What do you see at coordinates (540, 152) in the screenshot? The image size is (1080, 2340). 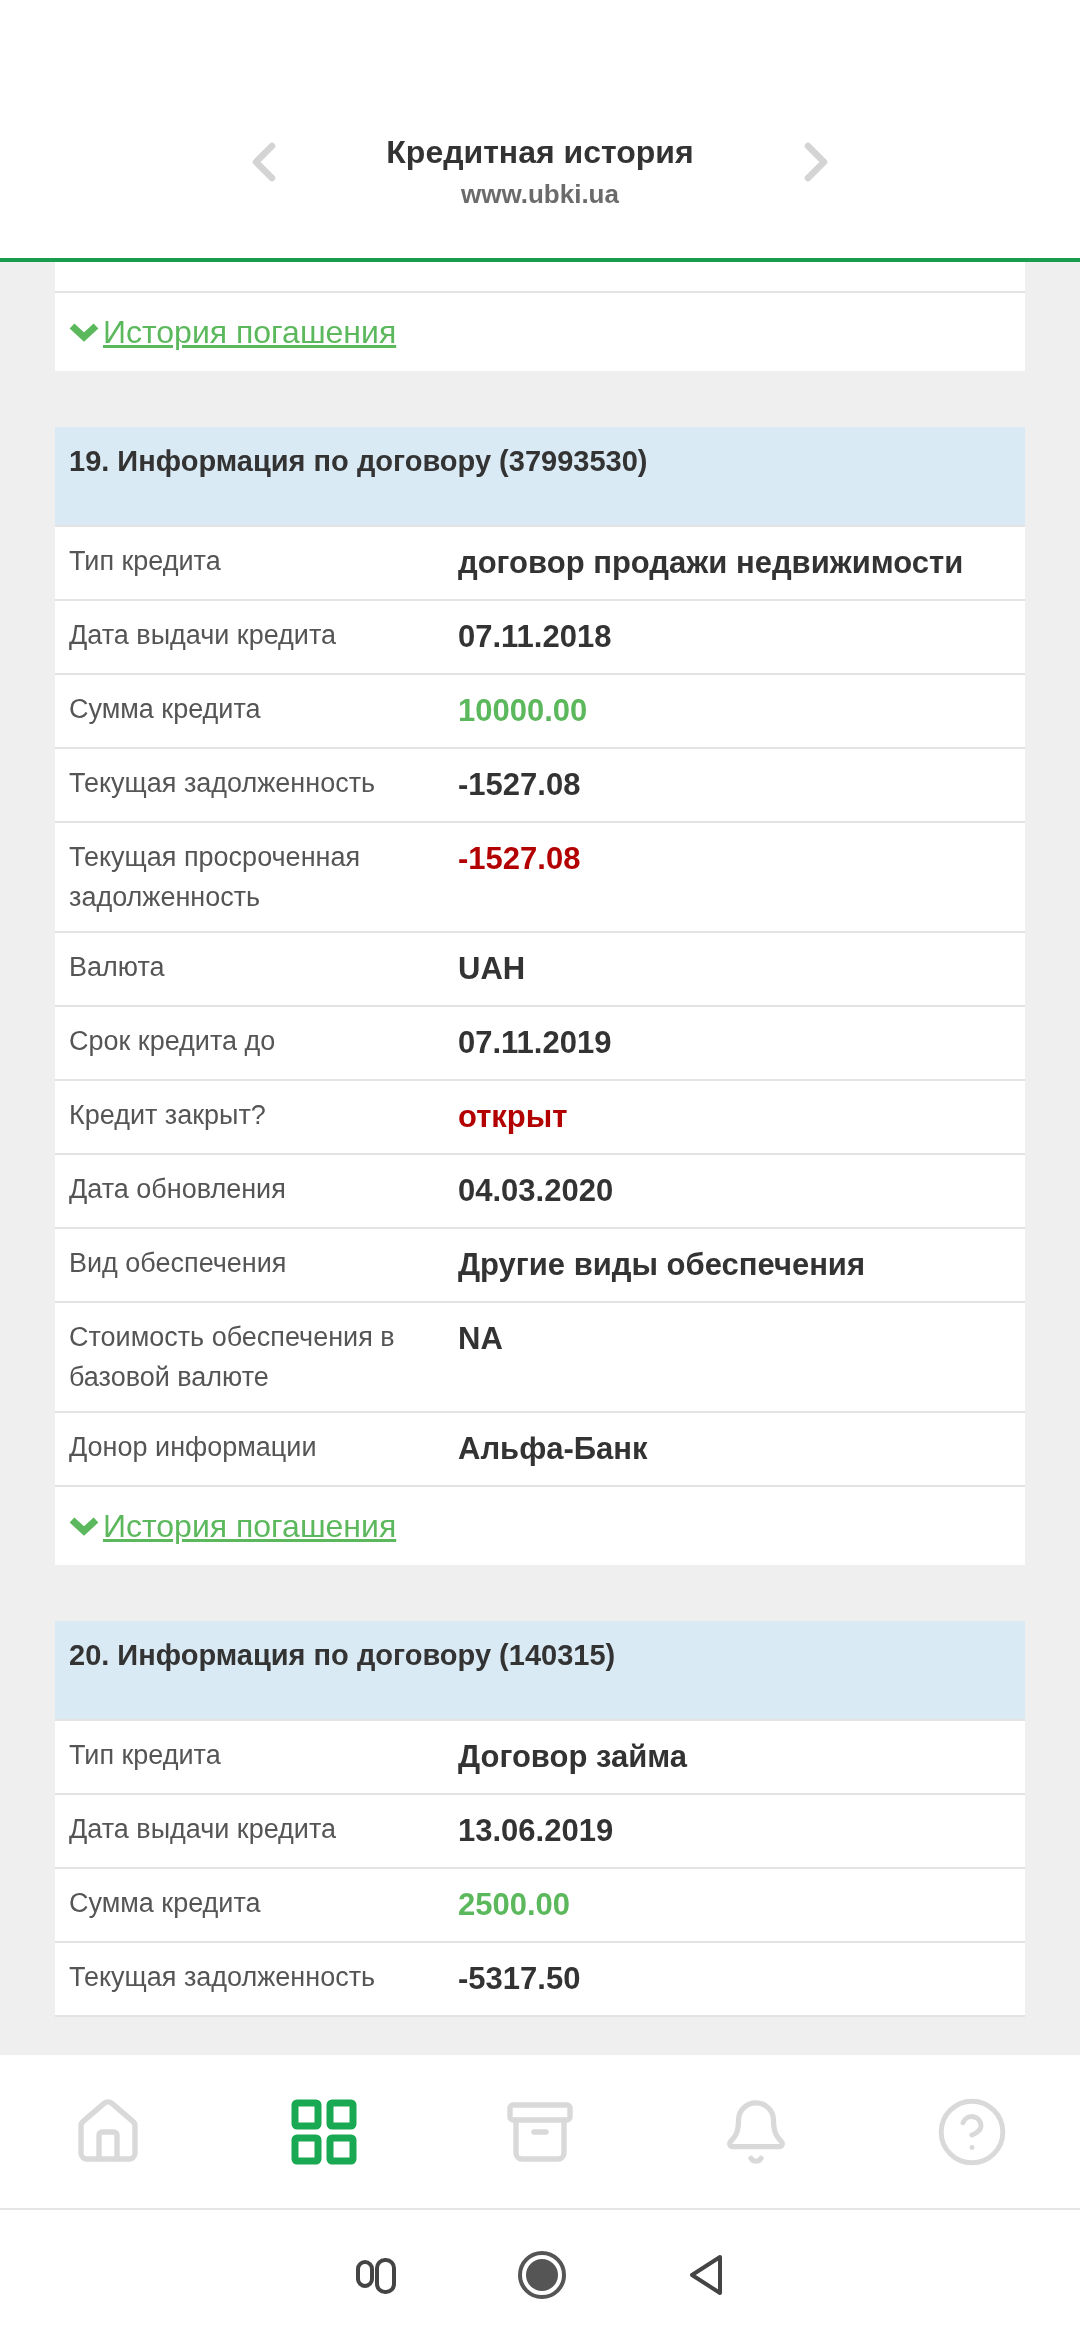 I see `page-title: Кредитная история` at bounding box center [540, 152].